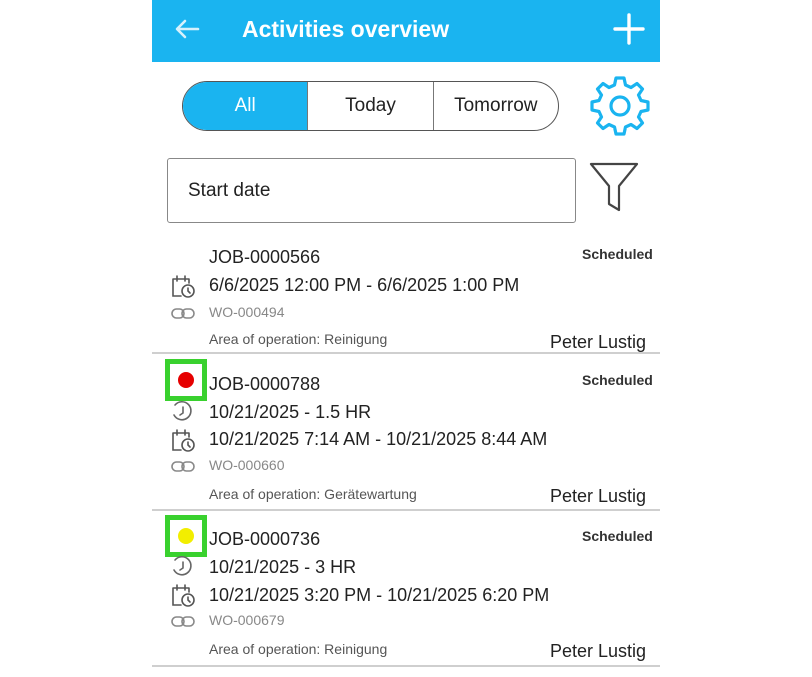 This screenshot has height=677, width=812. What do you see at coordinates (378, 439) in the screenshot?
I see `time-range: 10/21/2025 7:14 AM - 10/21/2025 8:44 AM` at bounding box center [378, 439].